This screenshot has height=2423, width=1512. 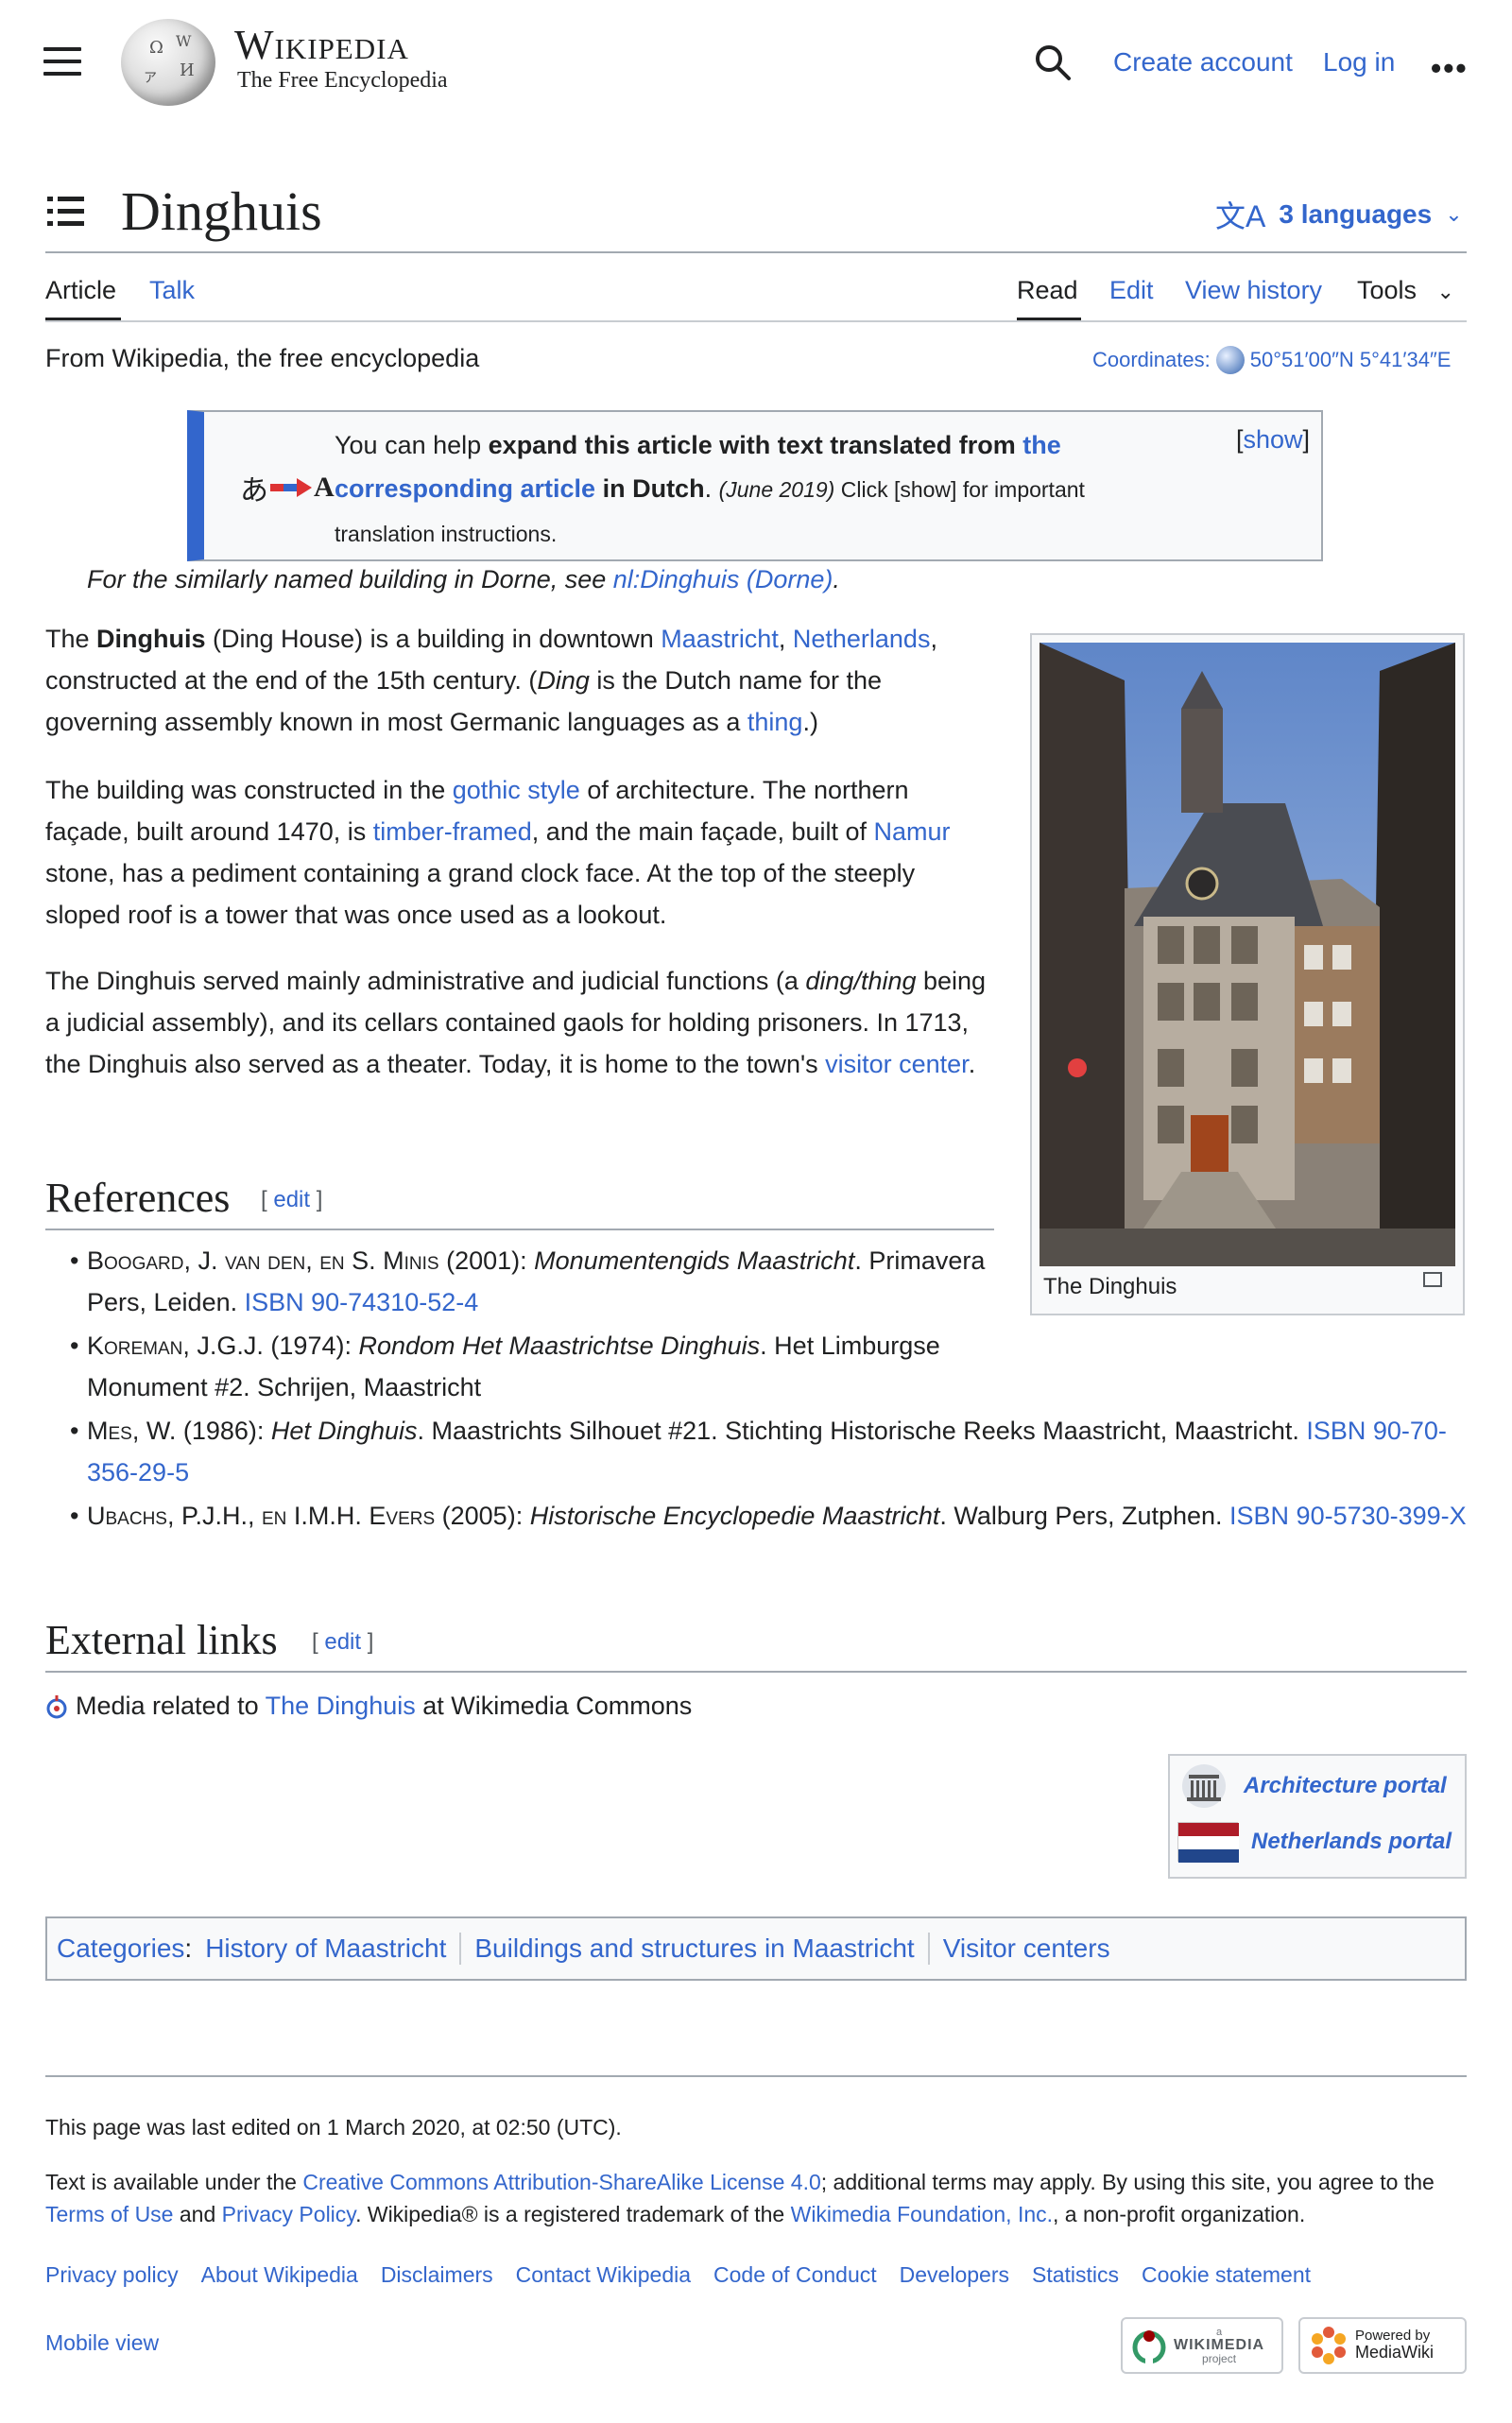 What do you see at coordinates (102, 2343) in the screenshot?
I see `mobile-view-link: Mobile view` at bounding box center [102, 2343].